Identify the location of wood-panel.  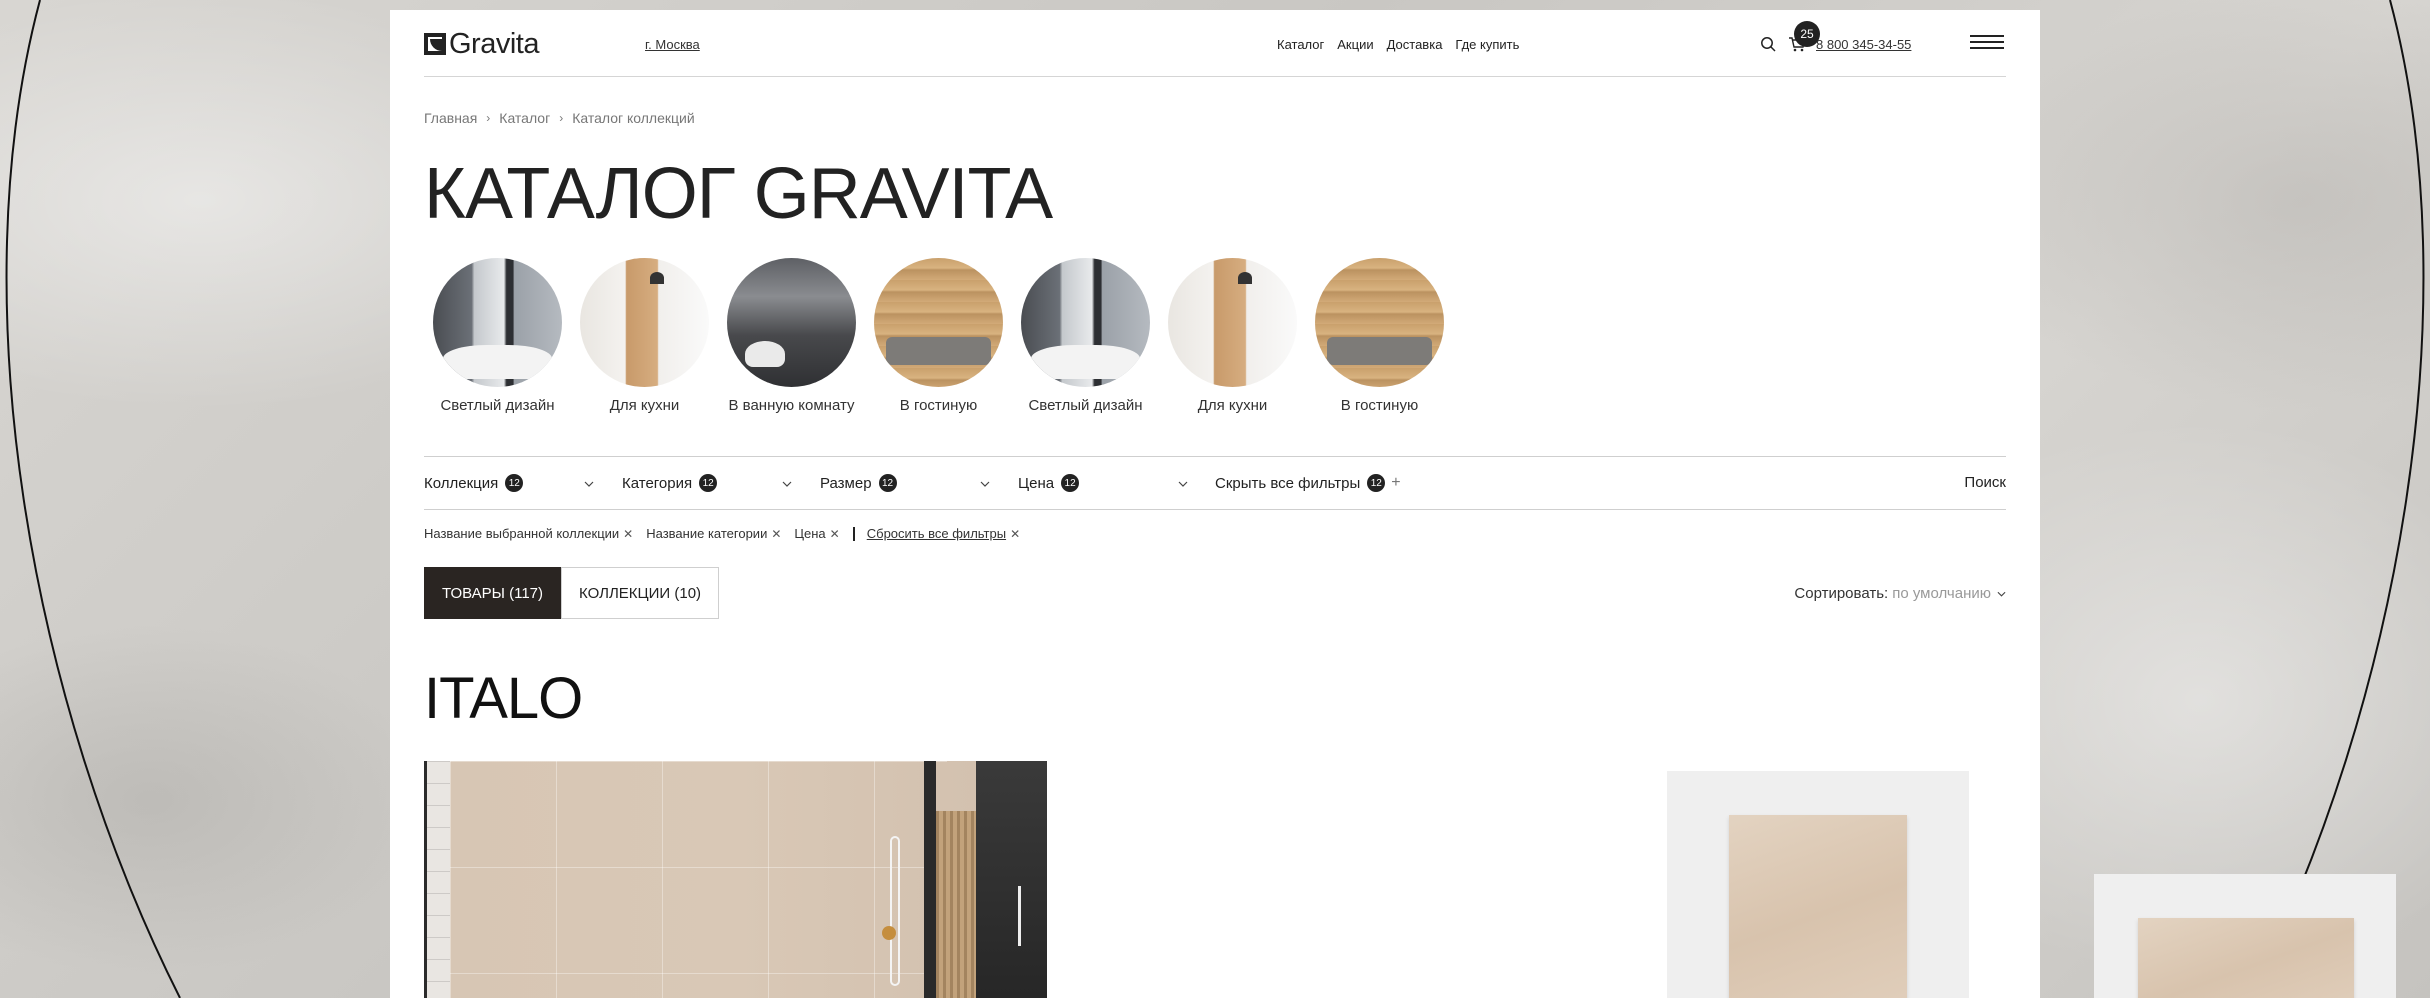
(956, 904).